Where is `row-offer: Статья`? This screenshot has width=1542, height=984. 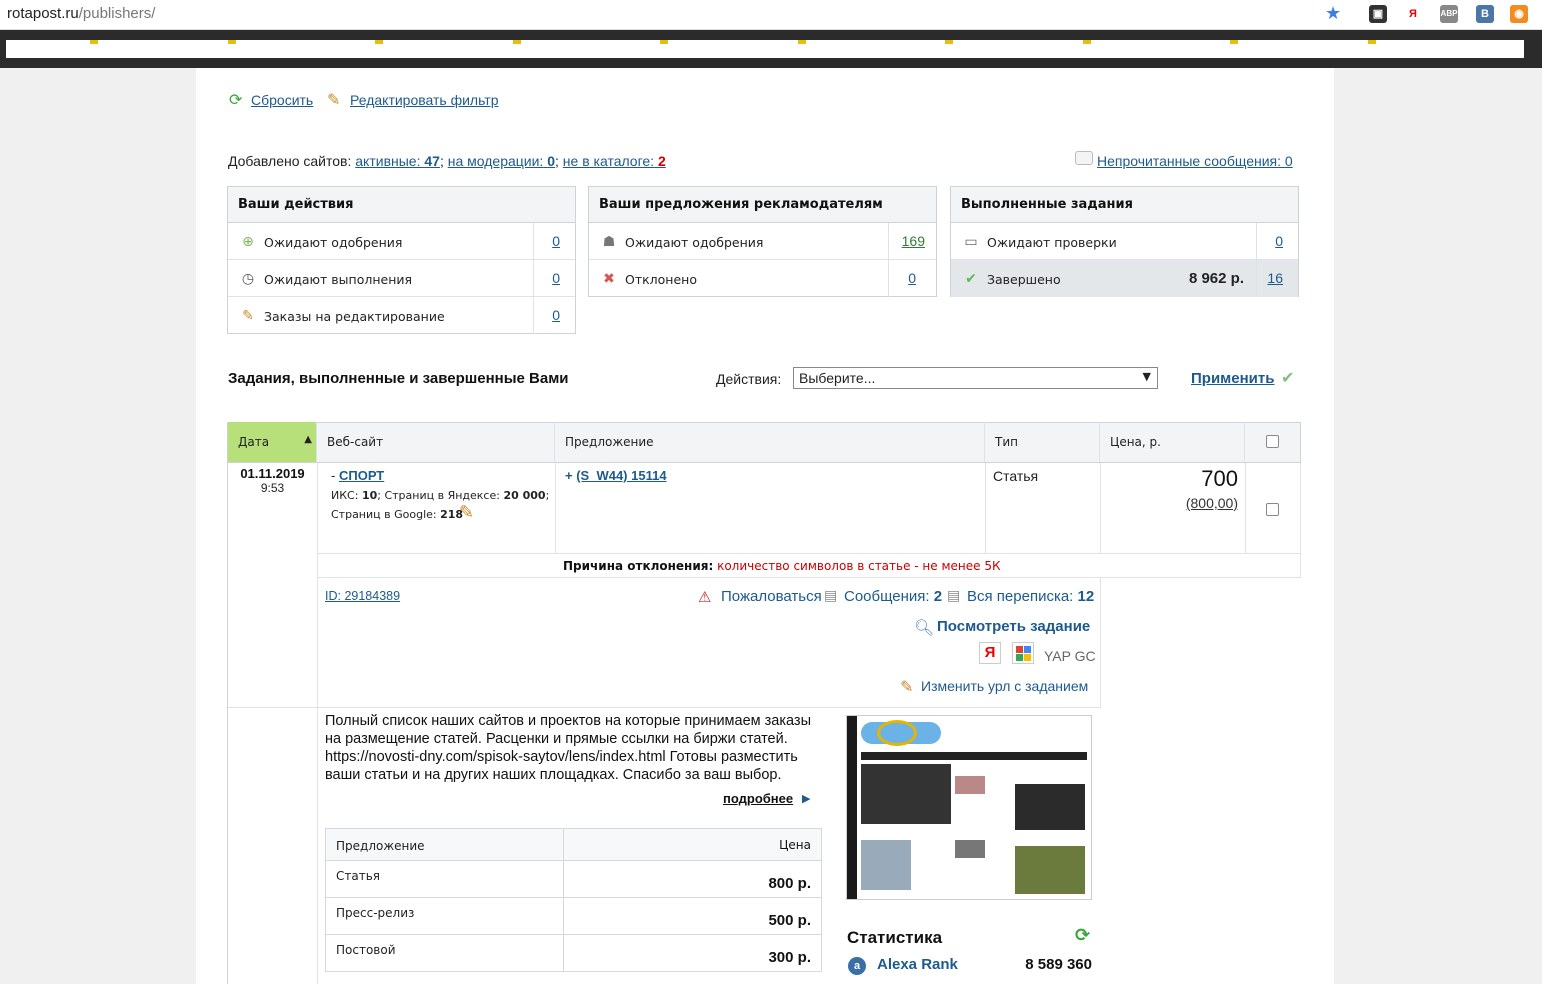
row-offer: Статья is located at coordinates (358, 876).